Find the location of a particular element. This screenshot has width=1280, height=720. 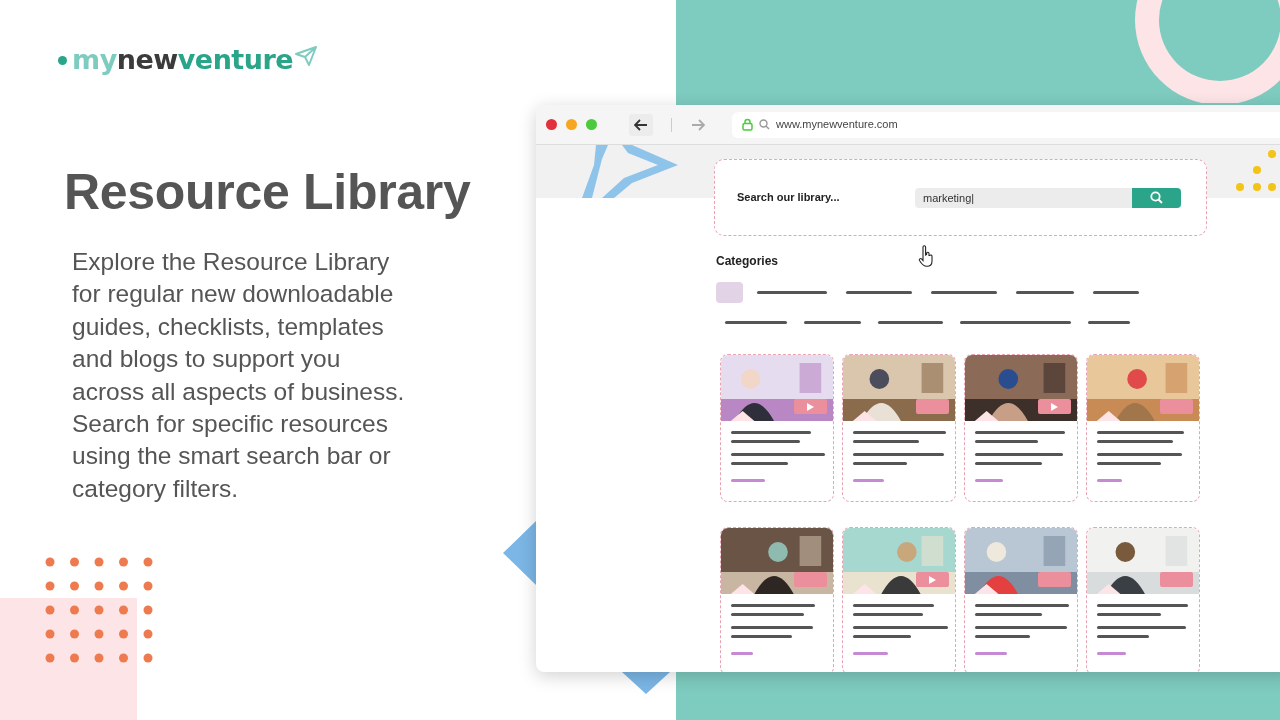

description-text: Explore the Resource Library for regular new downloadable guides, checklists, templates and blogs to support you across all aspects of business. Search for specific resources using the smart search bar or category filters. is located at coordinates (239, 375).